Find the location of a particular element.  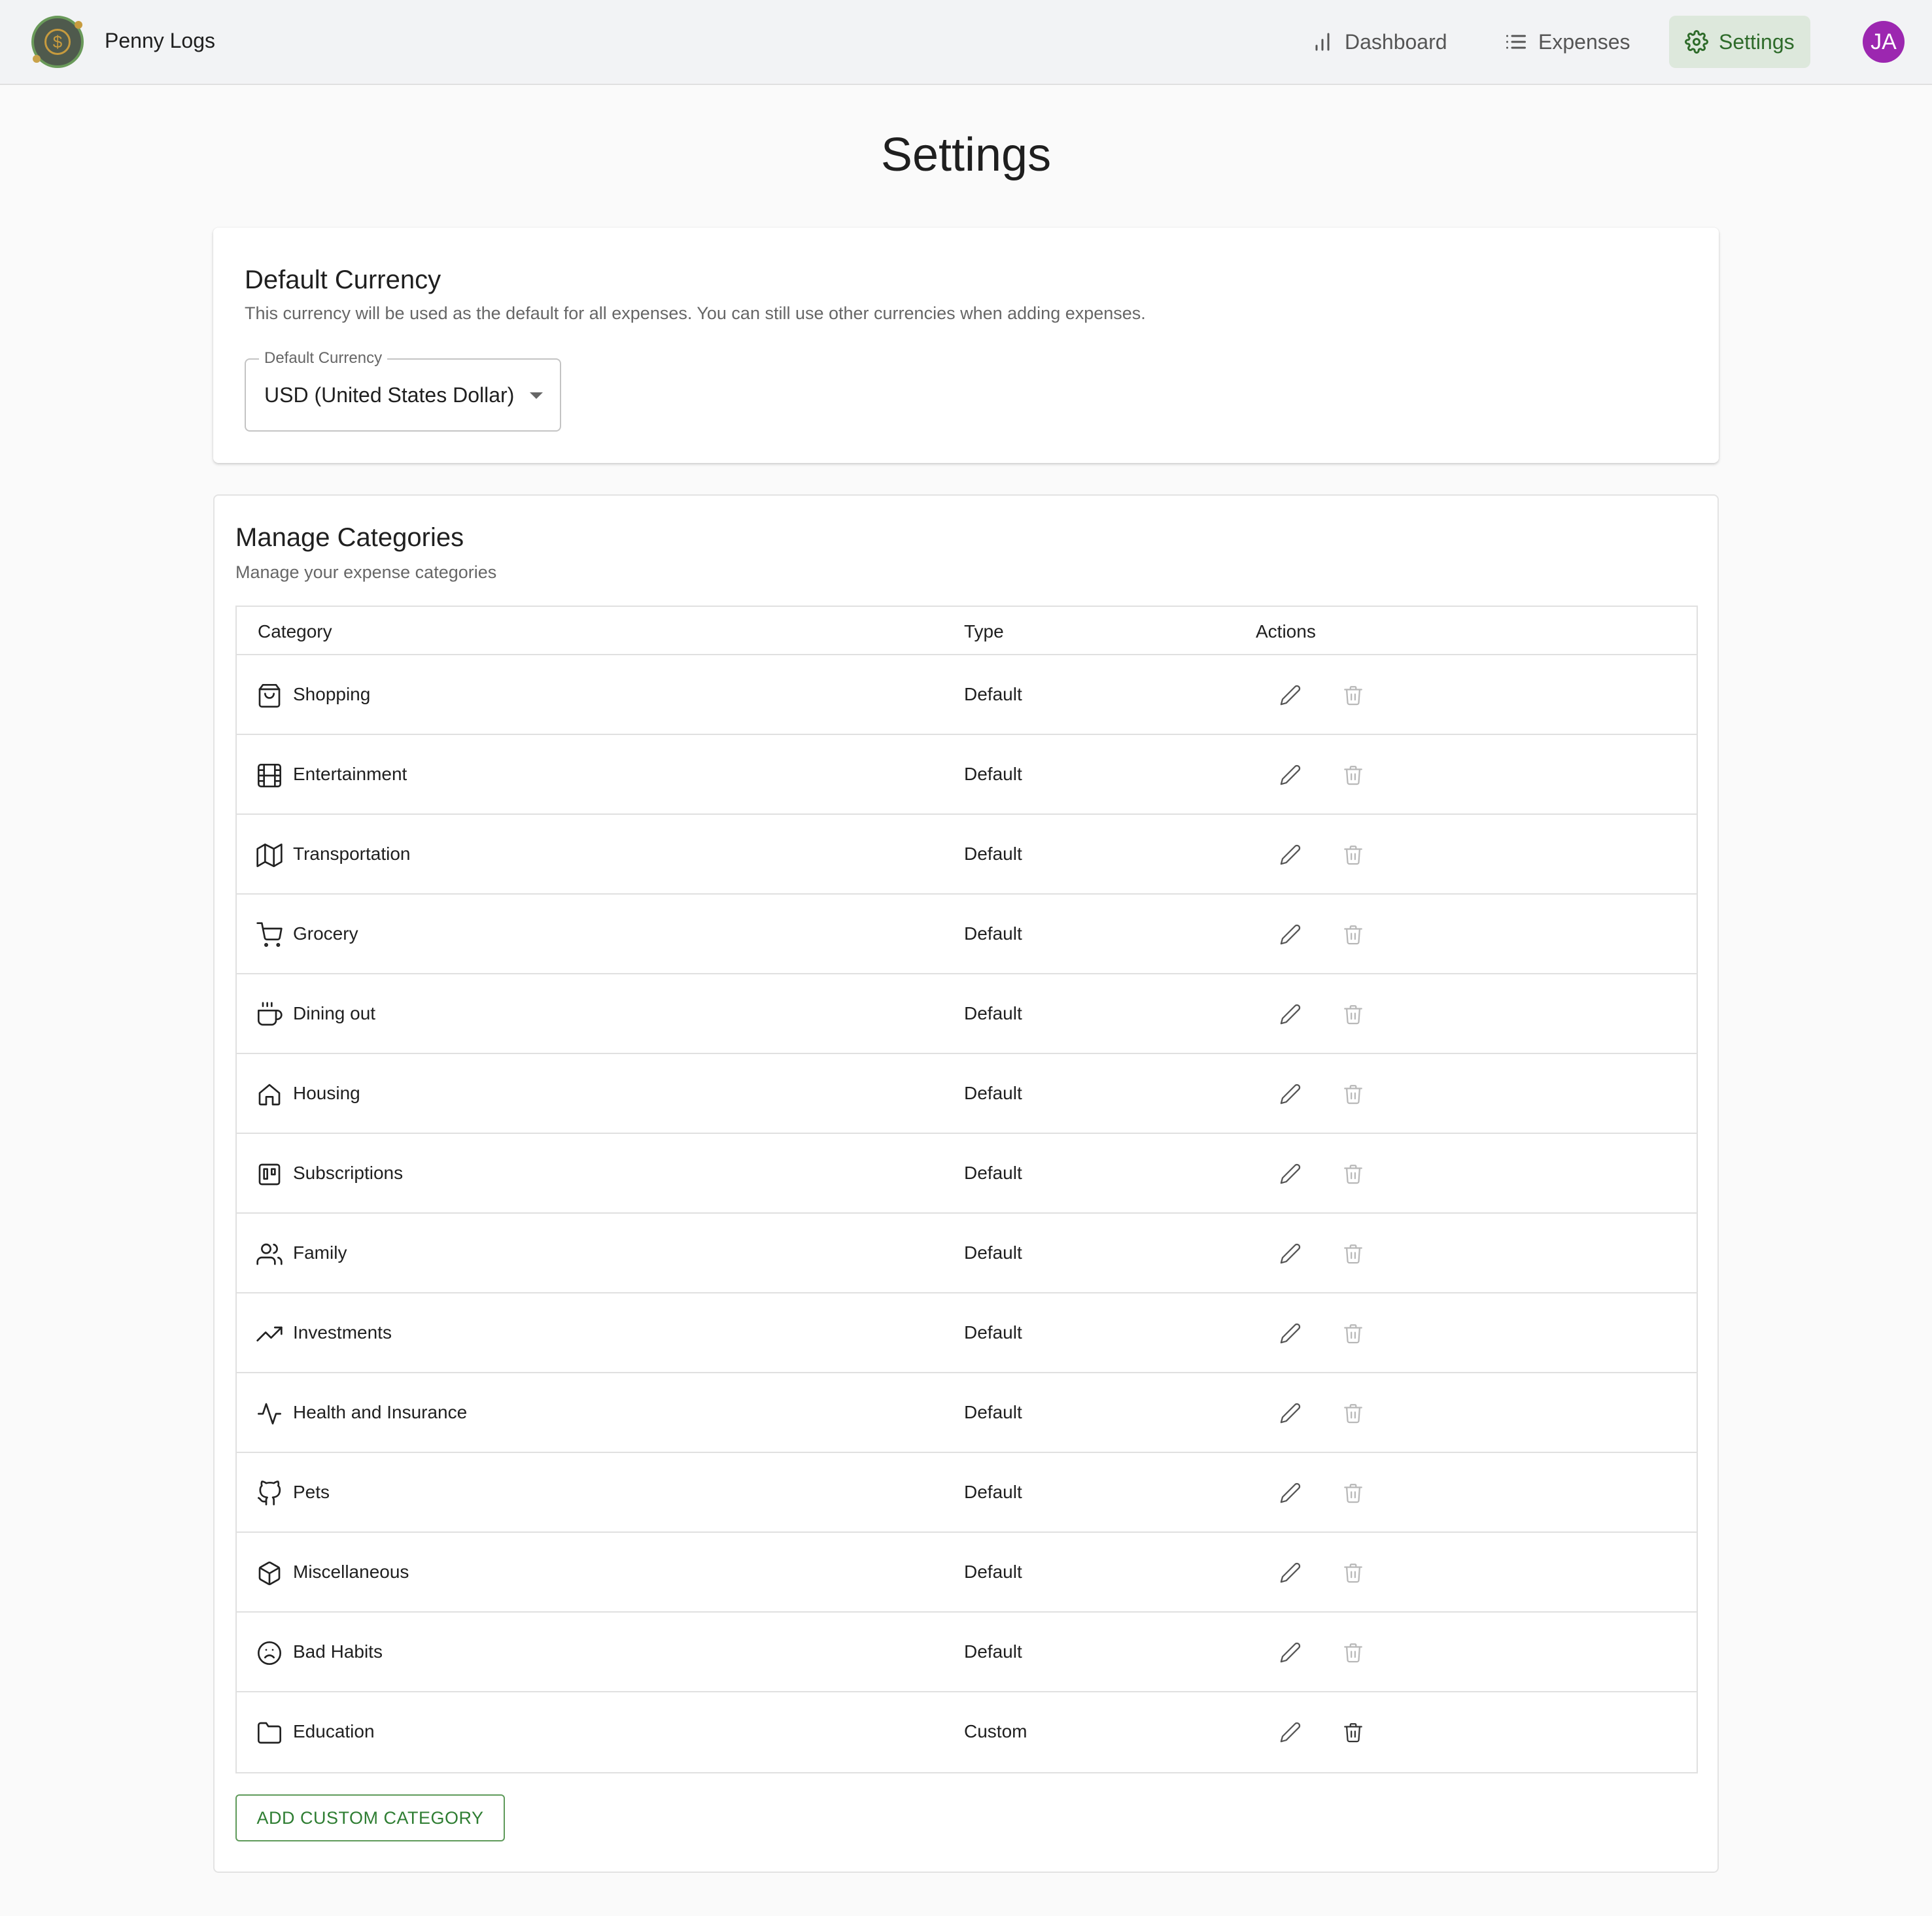

category-name: Bad Habits is located at coordinates (338, 1652).